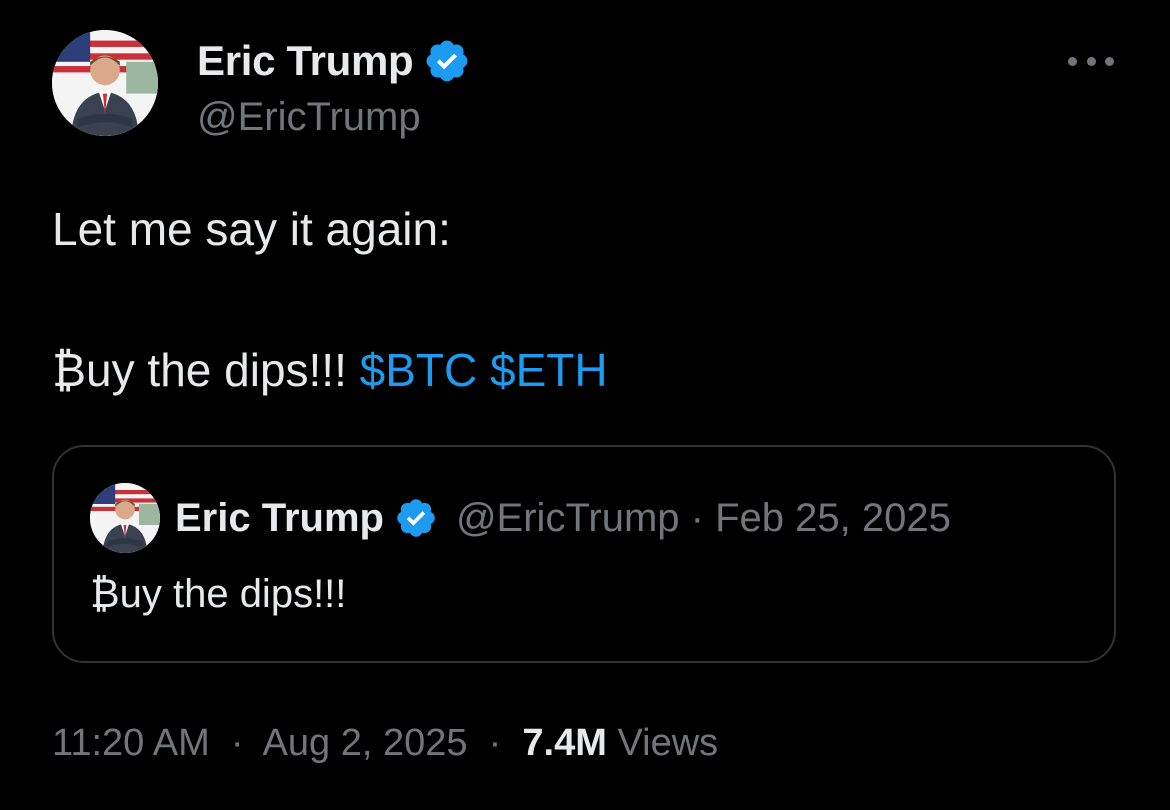 This screenshot has height=810, width=1170. I want to click on tweet-text-line1: Let me say it again:, so click(251, 229).